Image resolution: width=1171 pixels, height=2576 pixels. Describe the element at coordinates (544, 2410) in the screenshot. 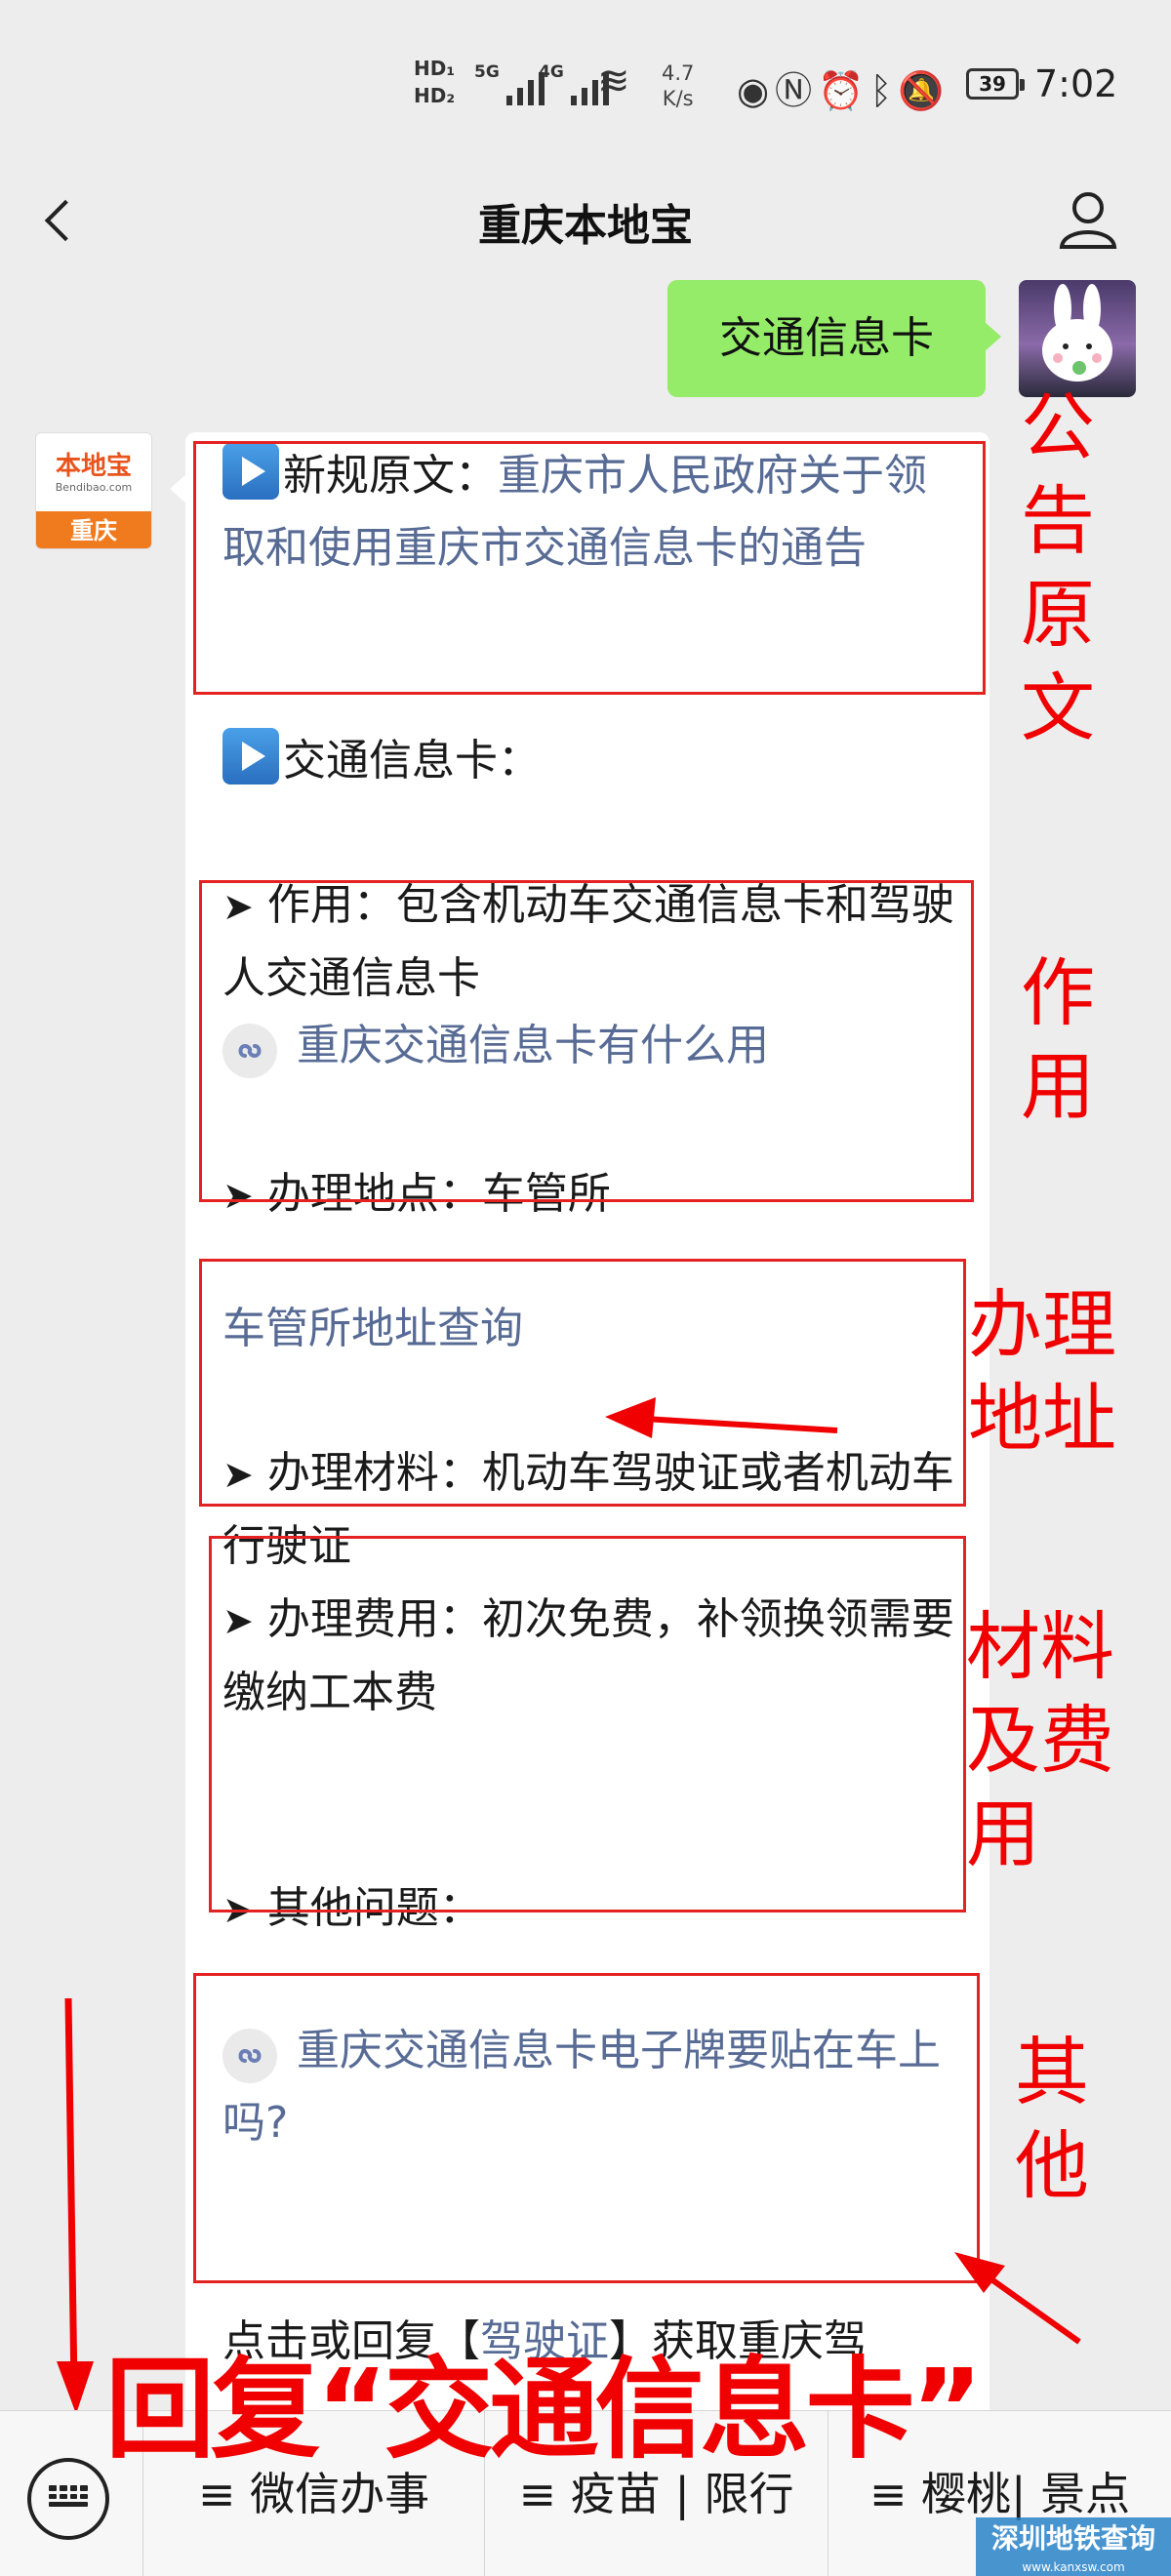

I see `annotation-reply-instruction: 回复“交通信息卡”` at that location.